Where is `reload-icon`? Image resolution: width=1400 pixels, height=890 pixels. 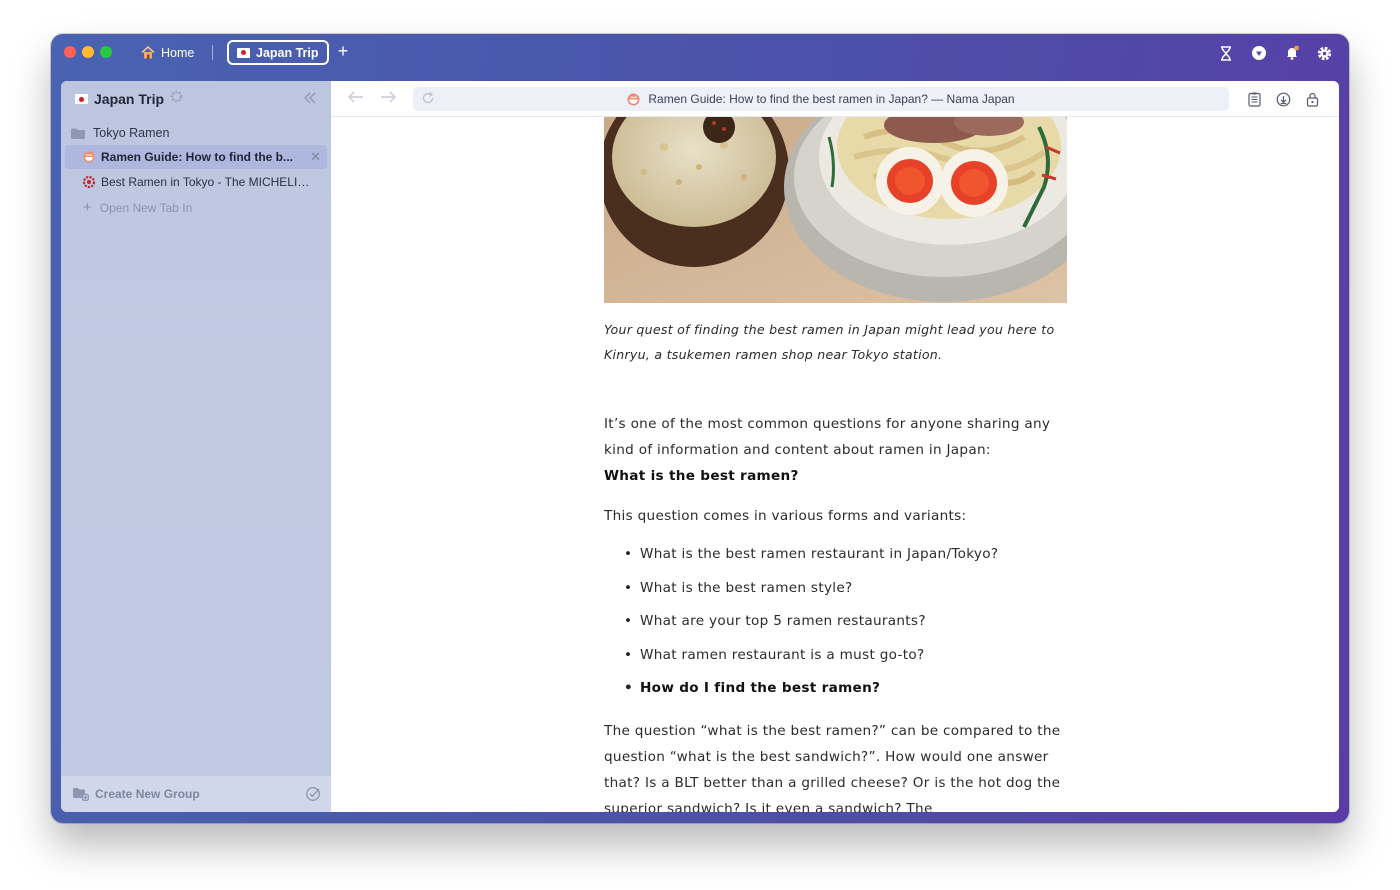 reload-icon is located at coordinates (428, 99).